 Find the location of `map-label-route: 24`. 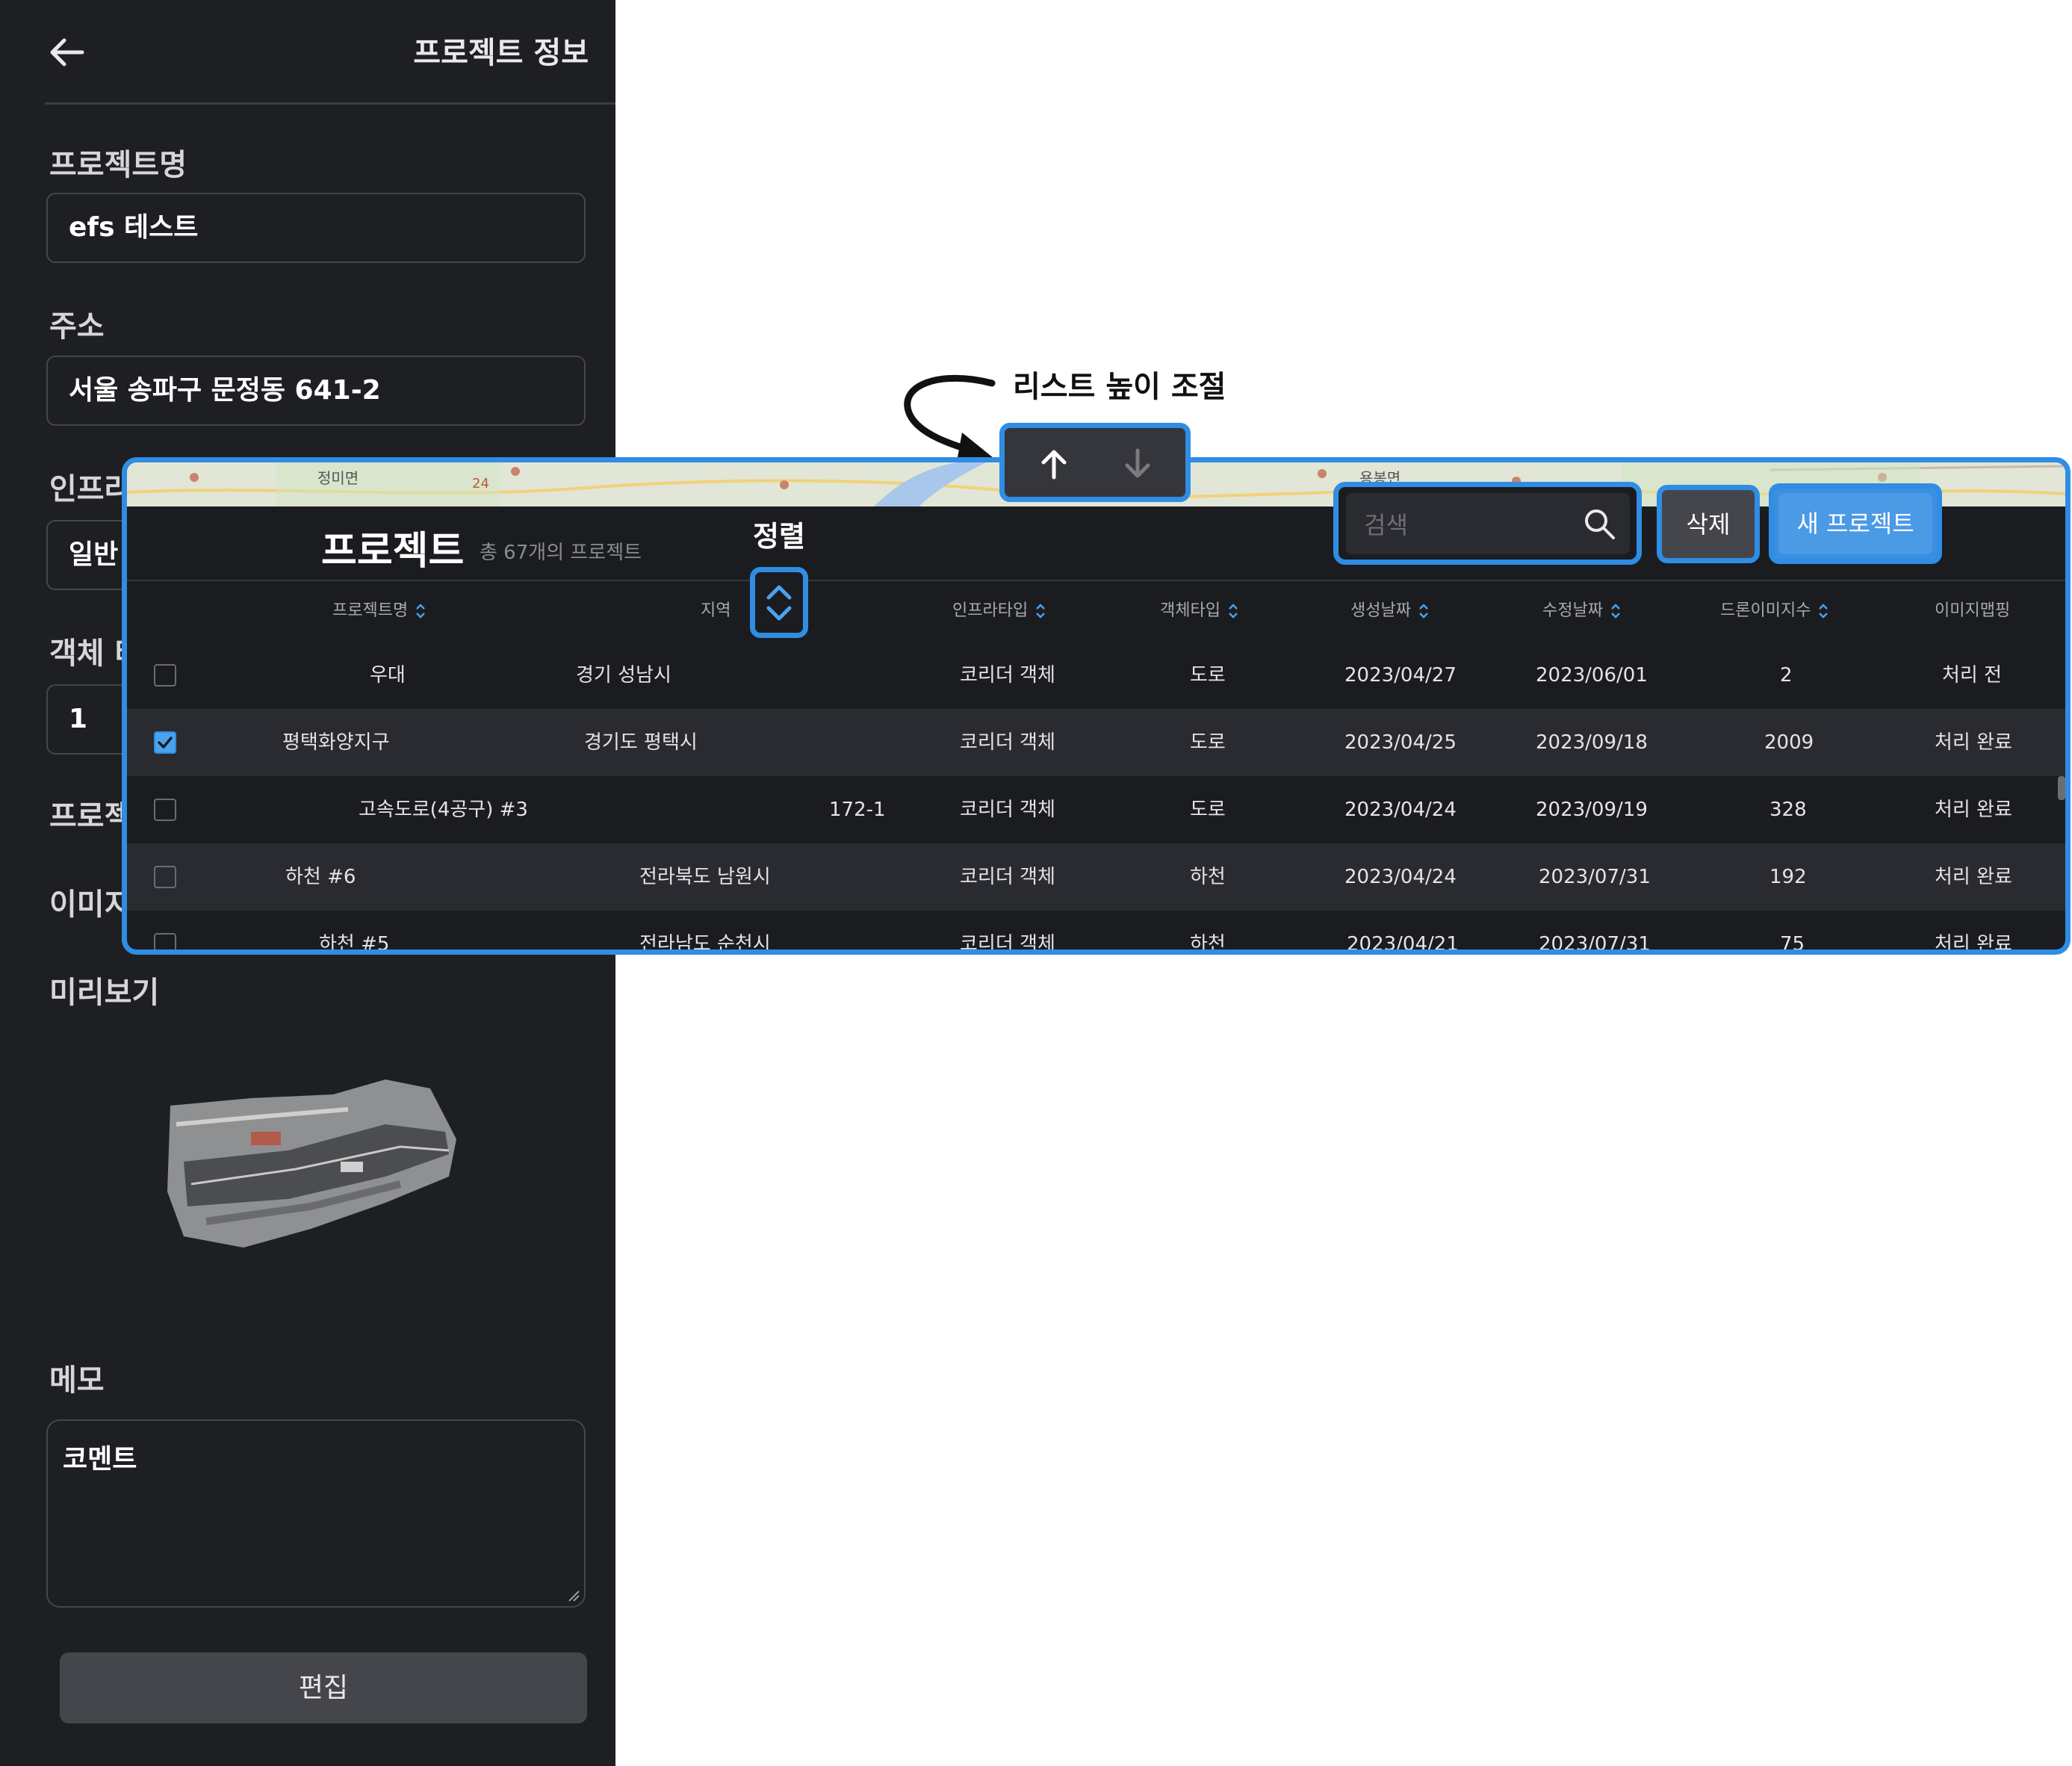

map-label-route: 24 is located at coordinates (480, 484).